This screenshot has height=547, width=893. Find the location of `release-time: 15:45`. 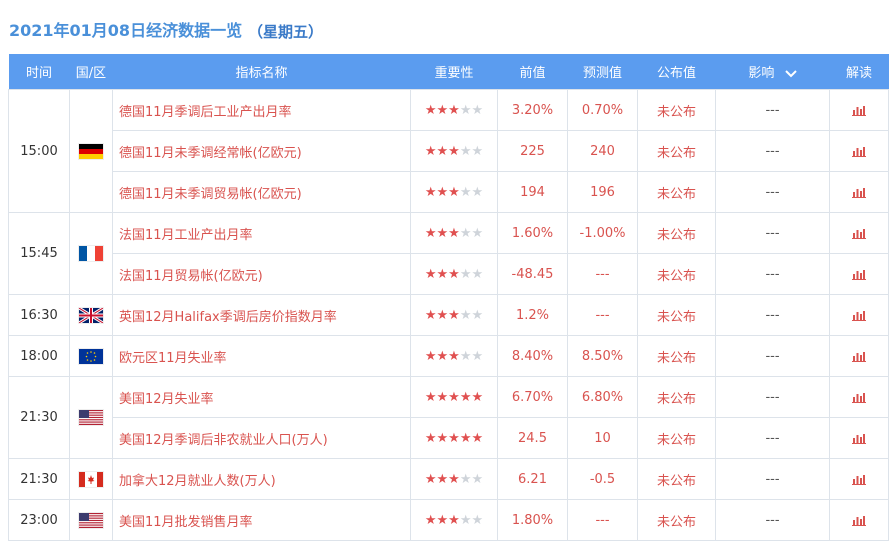

release-time: 15:45 is located at coordinates (39, 253).